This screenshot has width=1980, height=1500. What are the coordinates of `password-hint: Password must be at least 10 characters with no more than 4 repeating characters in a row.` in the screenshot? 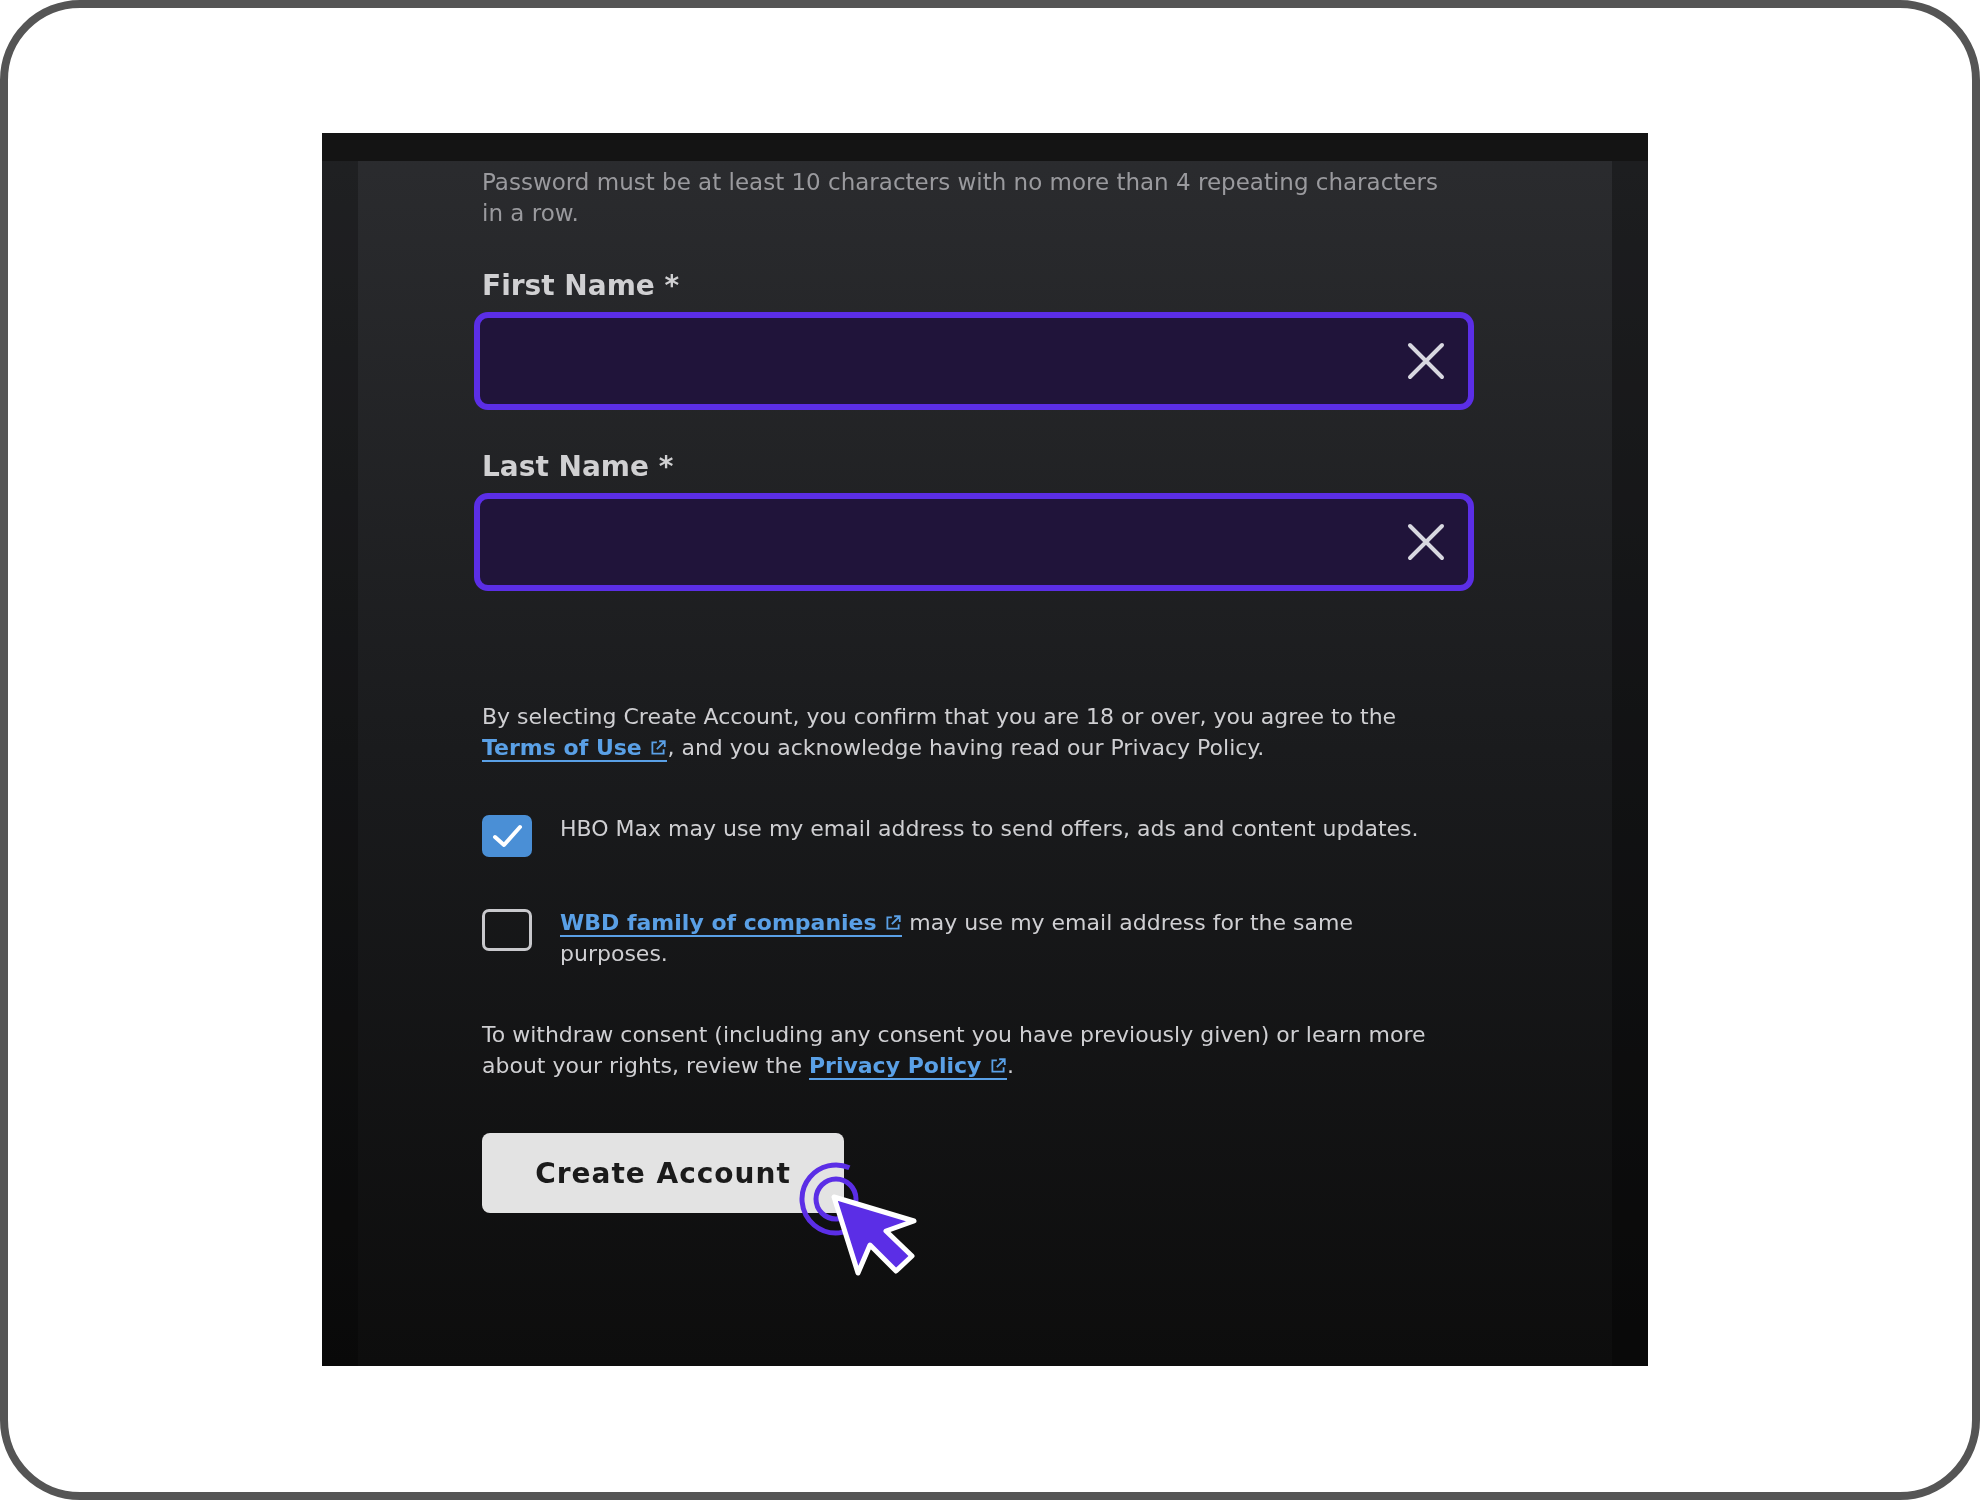 It's located at (960, 198).